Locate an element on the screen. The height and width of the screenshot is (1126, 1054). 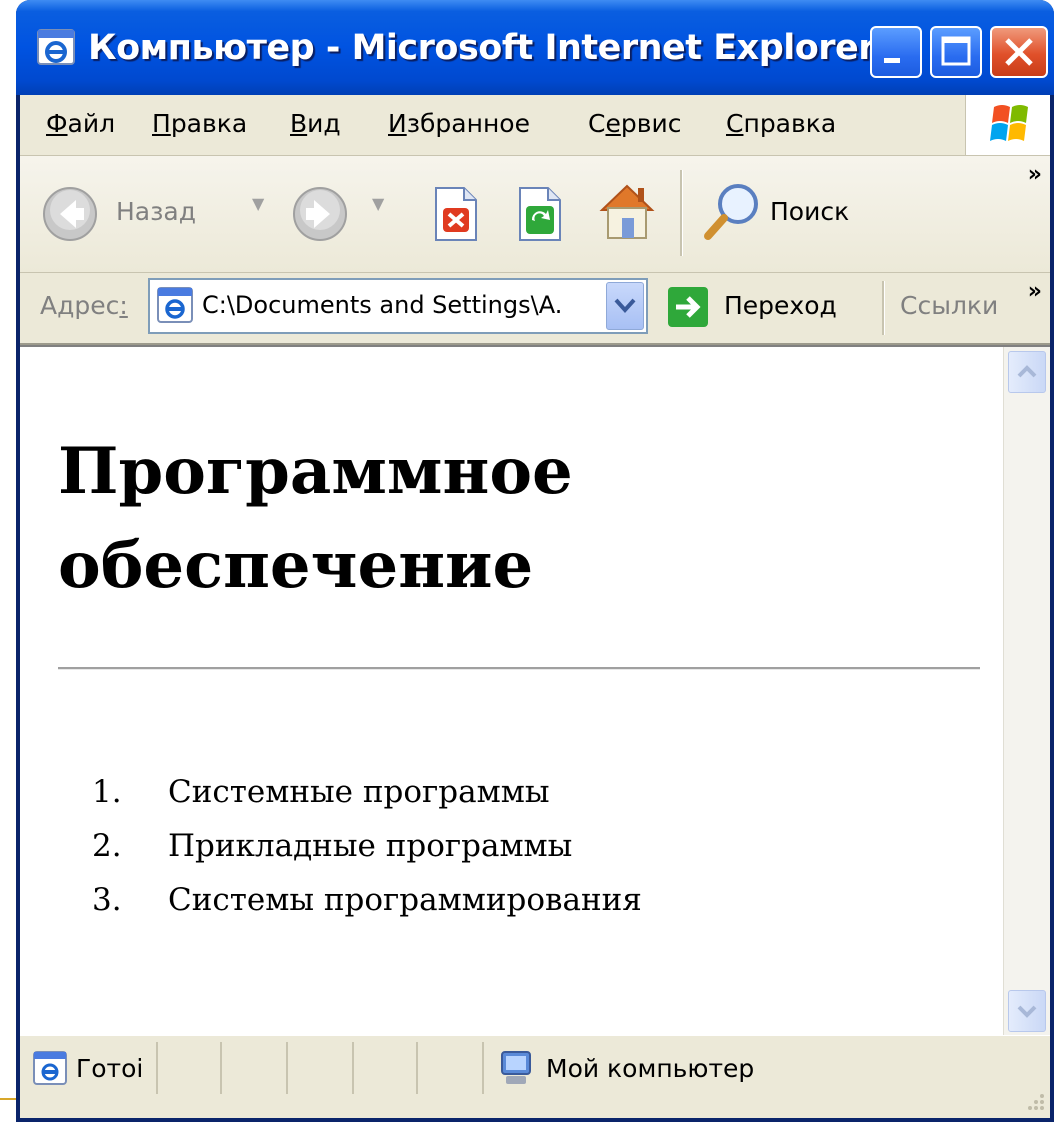
menu-tools-prefix: С is located at coordinates (597, 123).